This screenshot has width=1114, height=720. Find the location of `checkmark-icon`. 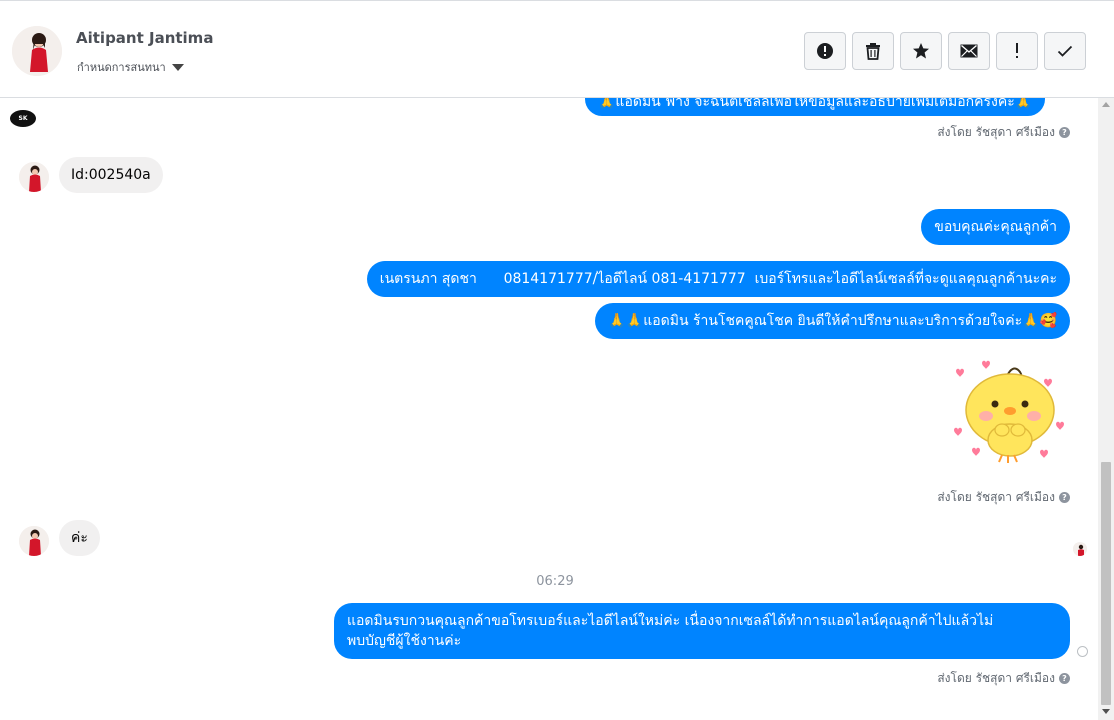

checkmark-icon is located at coordinates (1065, 51).